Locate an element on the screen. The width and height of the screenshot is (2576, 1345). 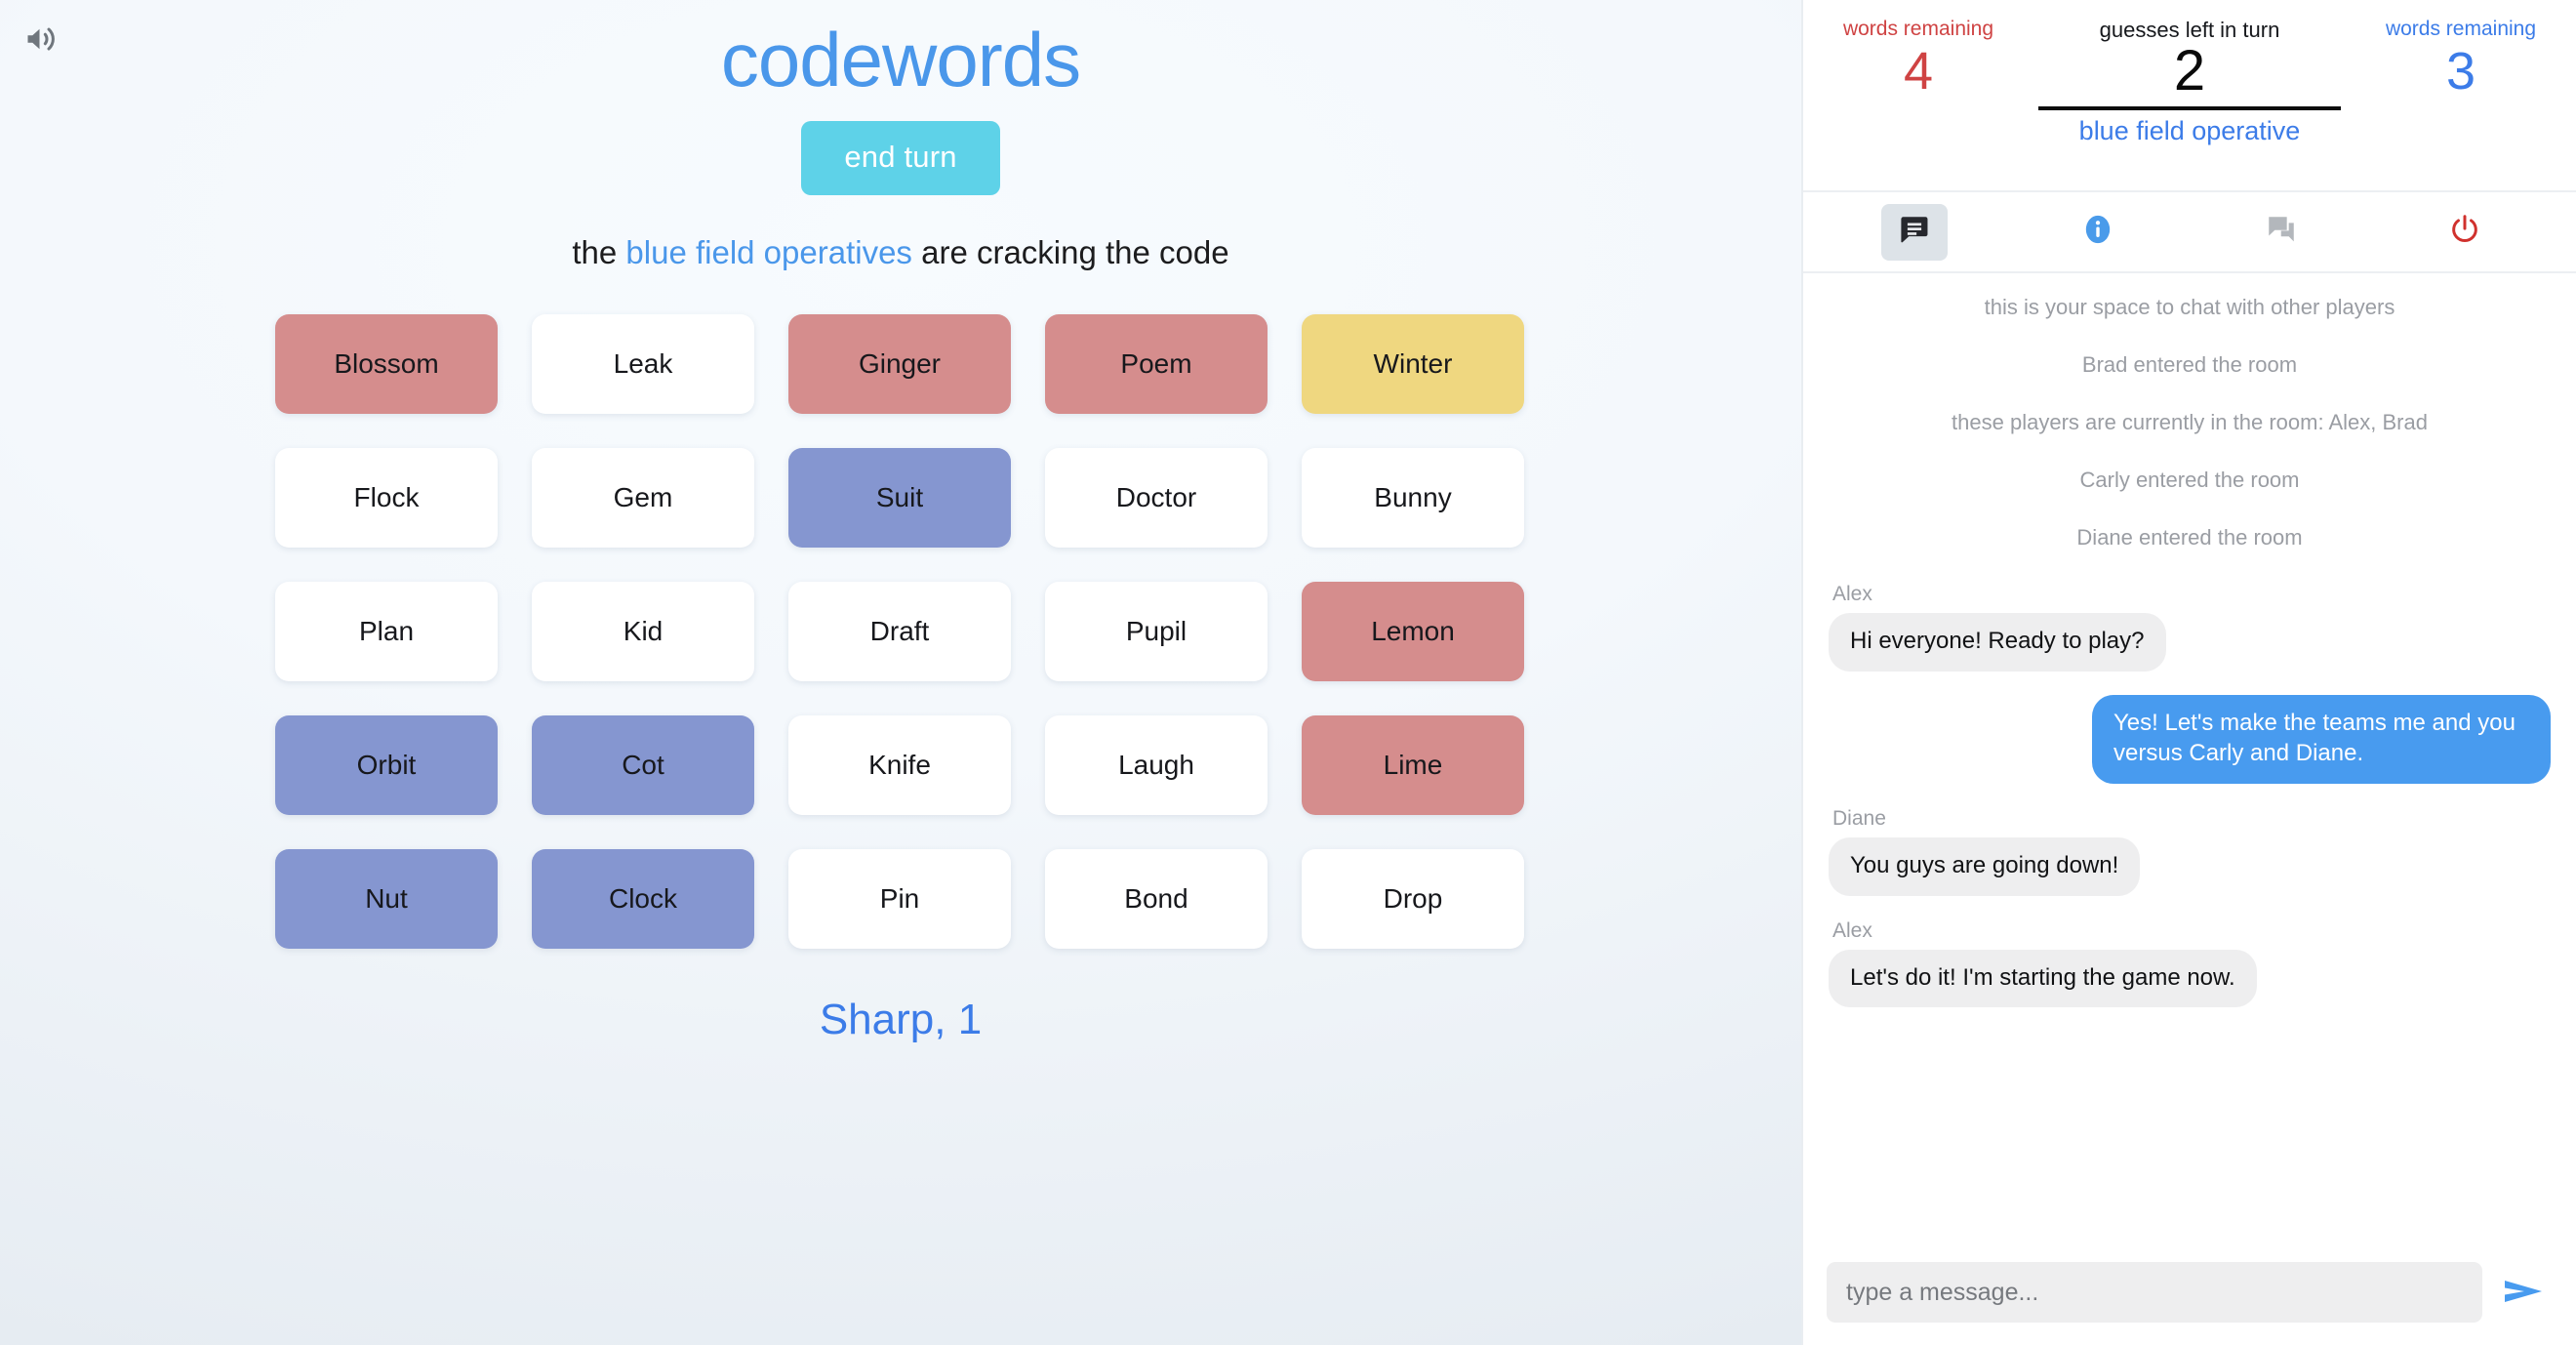
chat-bubble: You guys are going down! is located at coordinates (1985, 866).